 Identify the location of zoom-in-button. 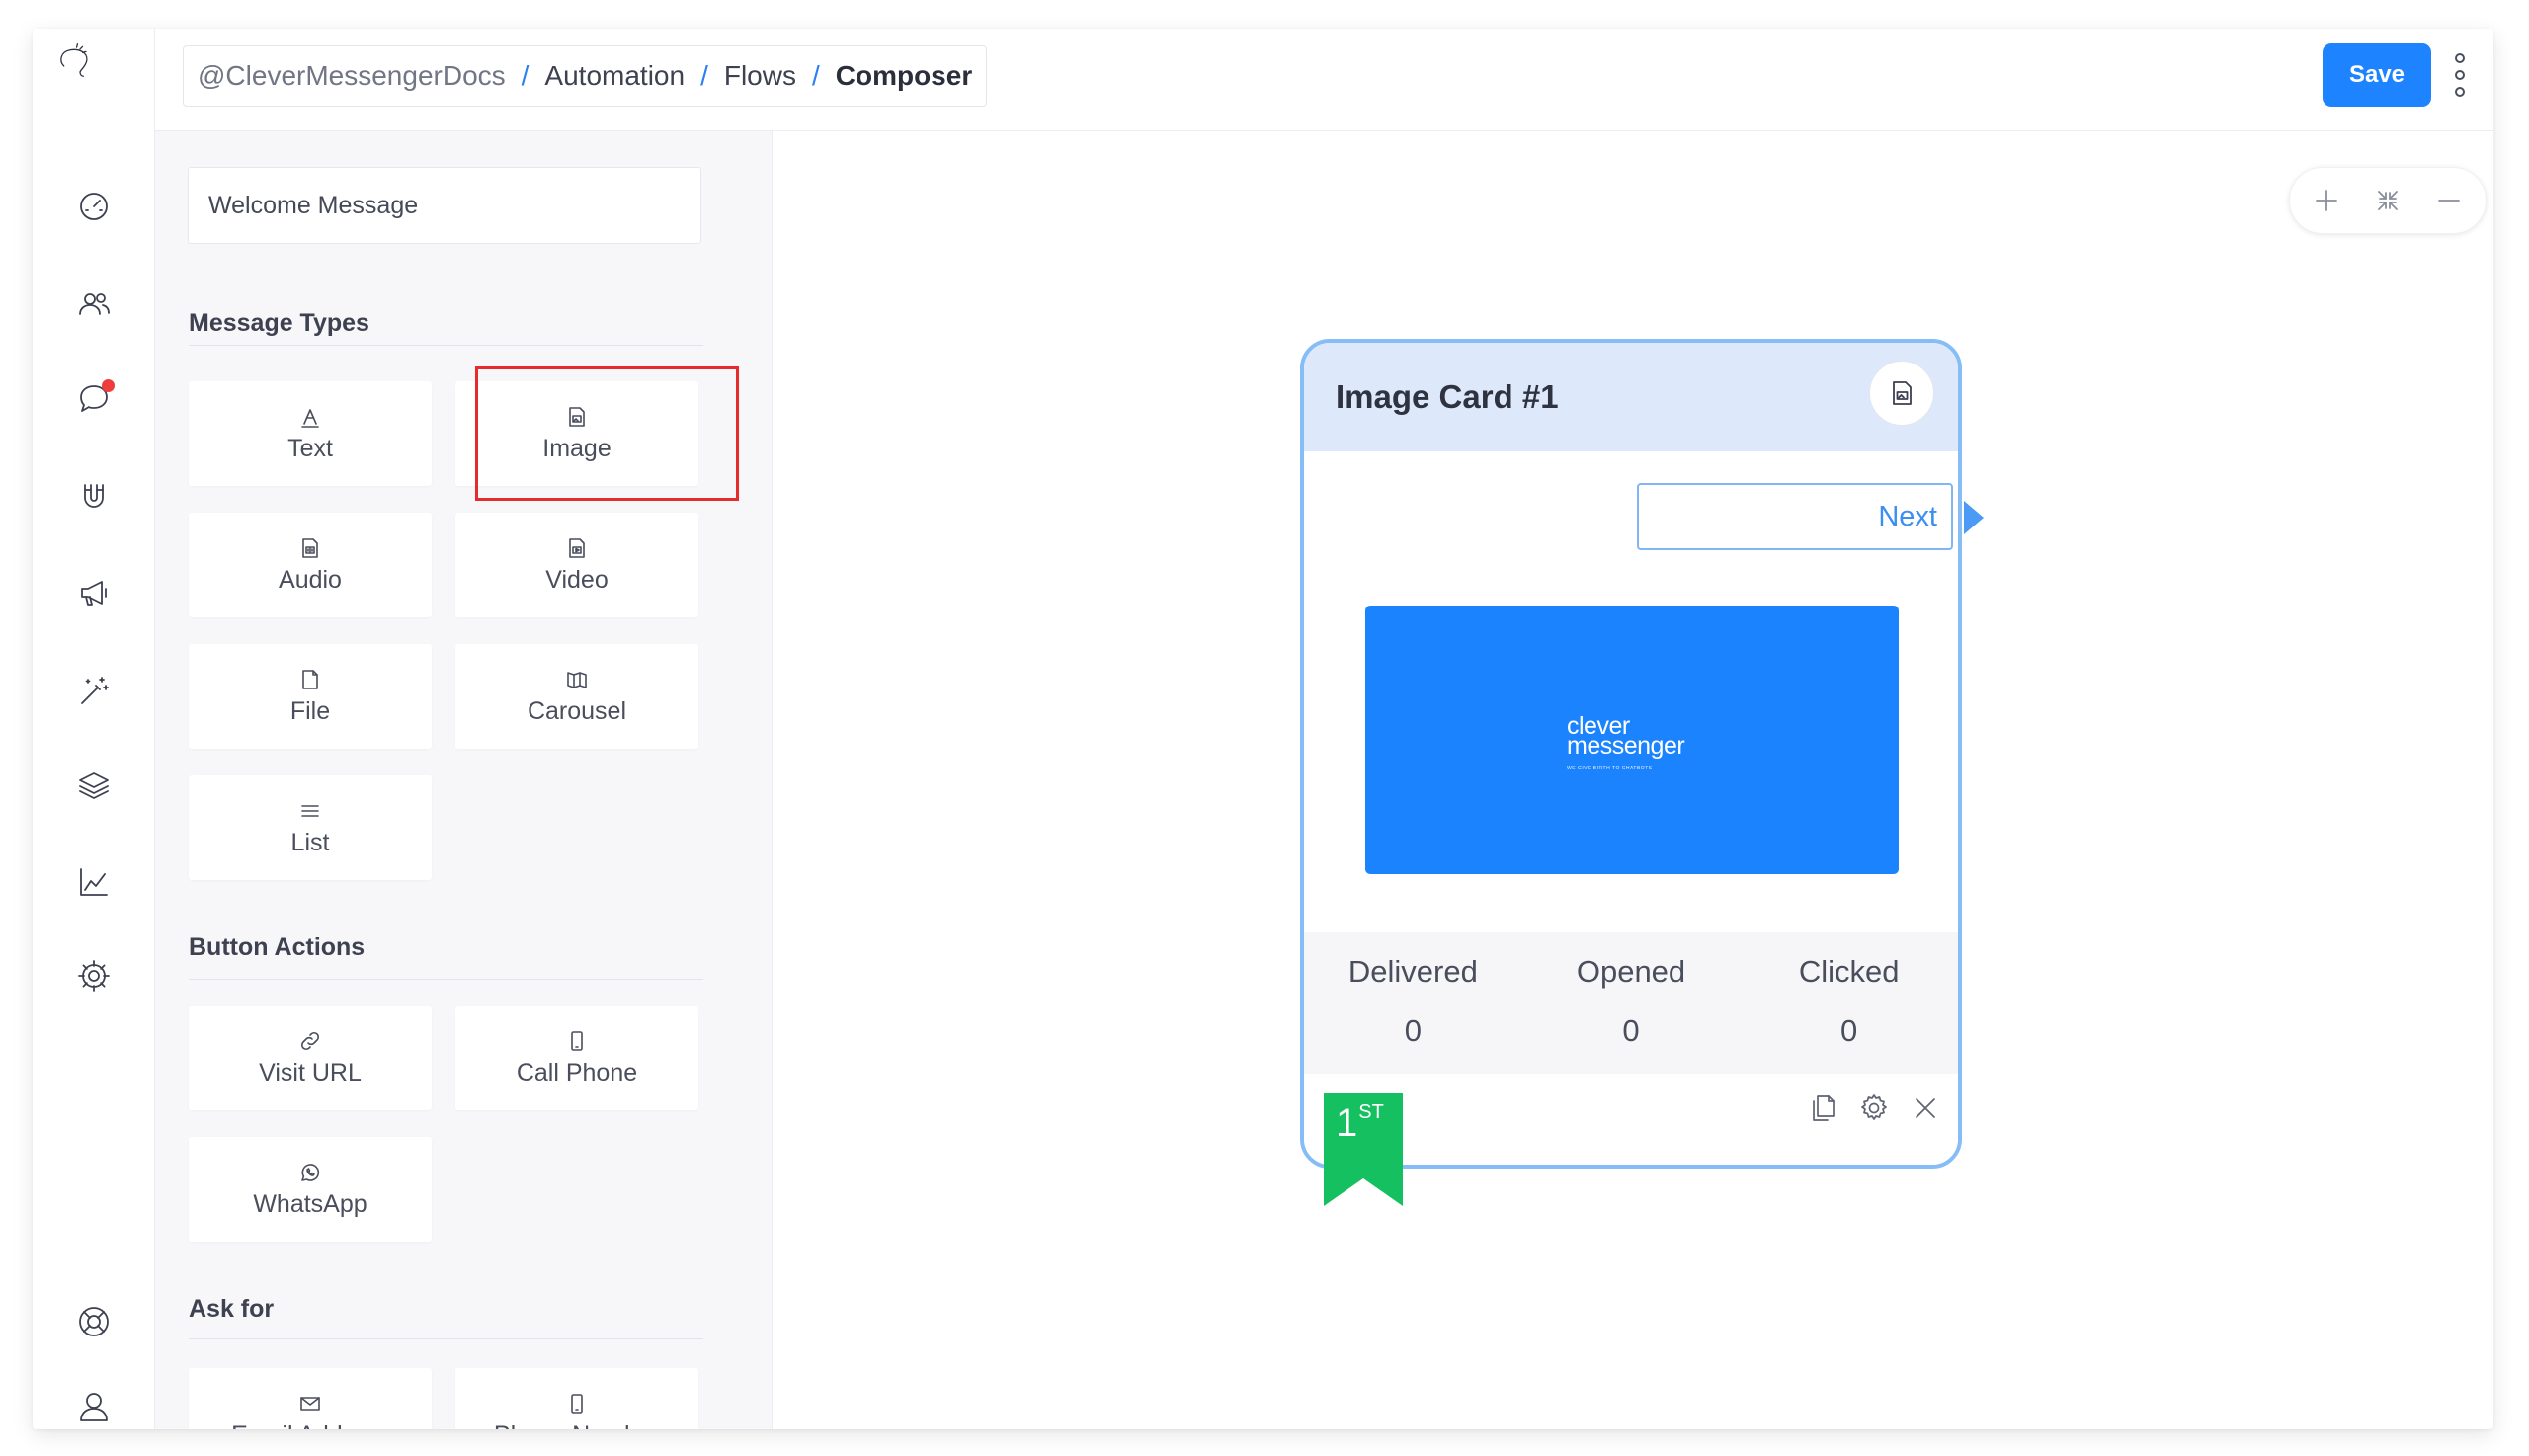
(2326, 200).